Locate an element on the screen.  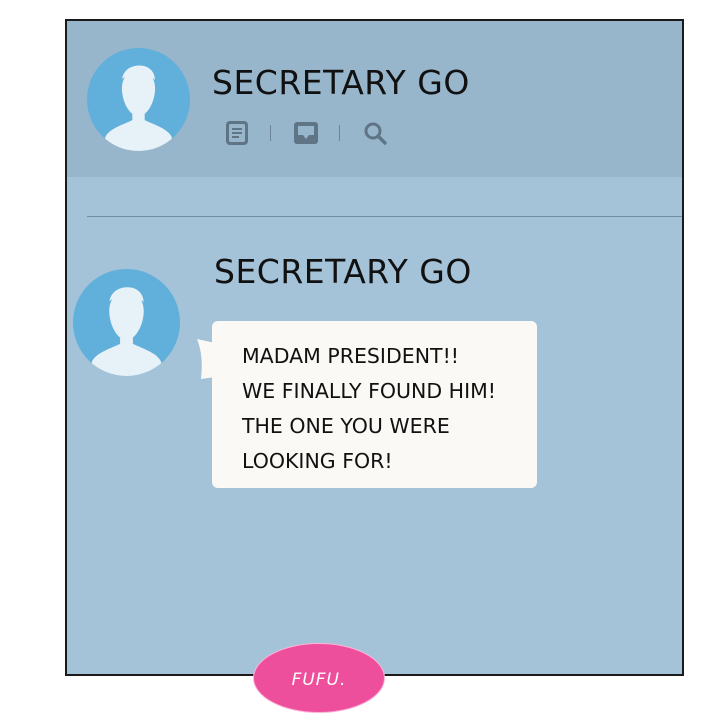
message-line: WE FINALLY FOUND HIM! is located at coordinates (369, 391).